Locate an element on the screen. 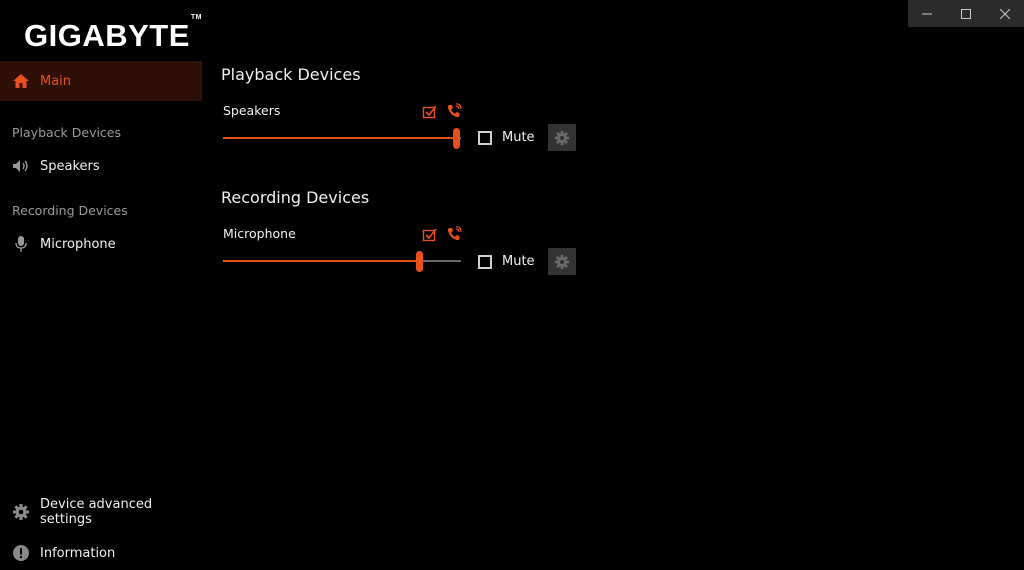  speakers-mute-checkbox is located at coordinates (485, 138).